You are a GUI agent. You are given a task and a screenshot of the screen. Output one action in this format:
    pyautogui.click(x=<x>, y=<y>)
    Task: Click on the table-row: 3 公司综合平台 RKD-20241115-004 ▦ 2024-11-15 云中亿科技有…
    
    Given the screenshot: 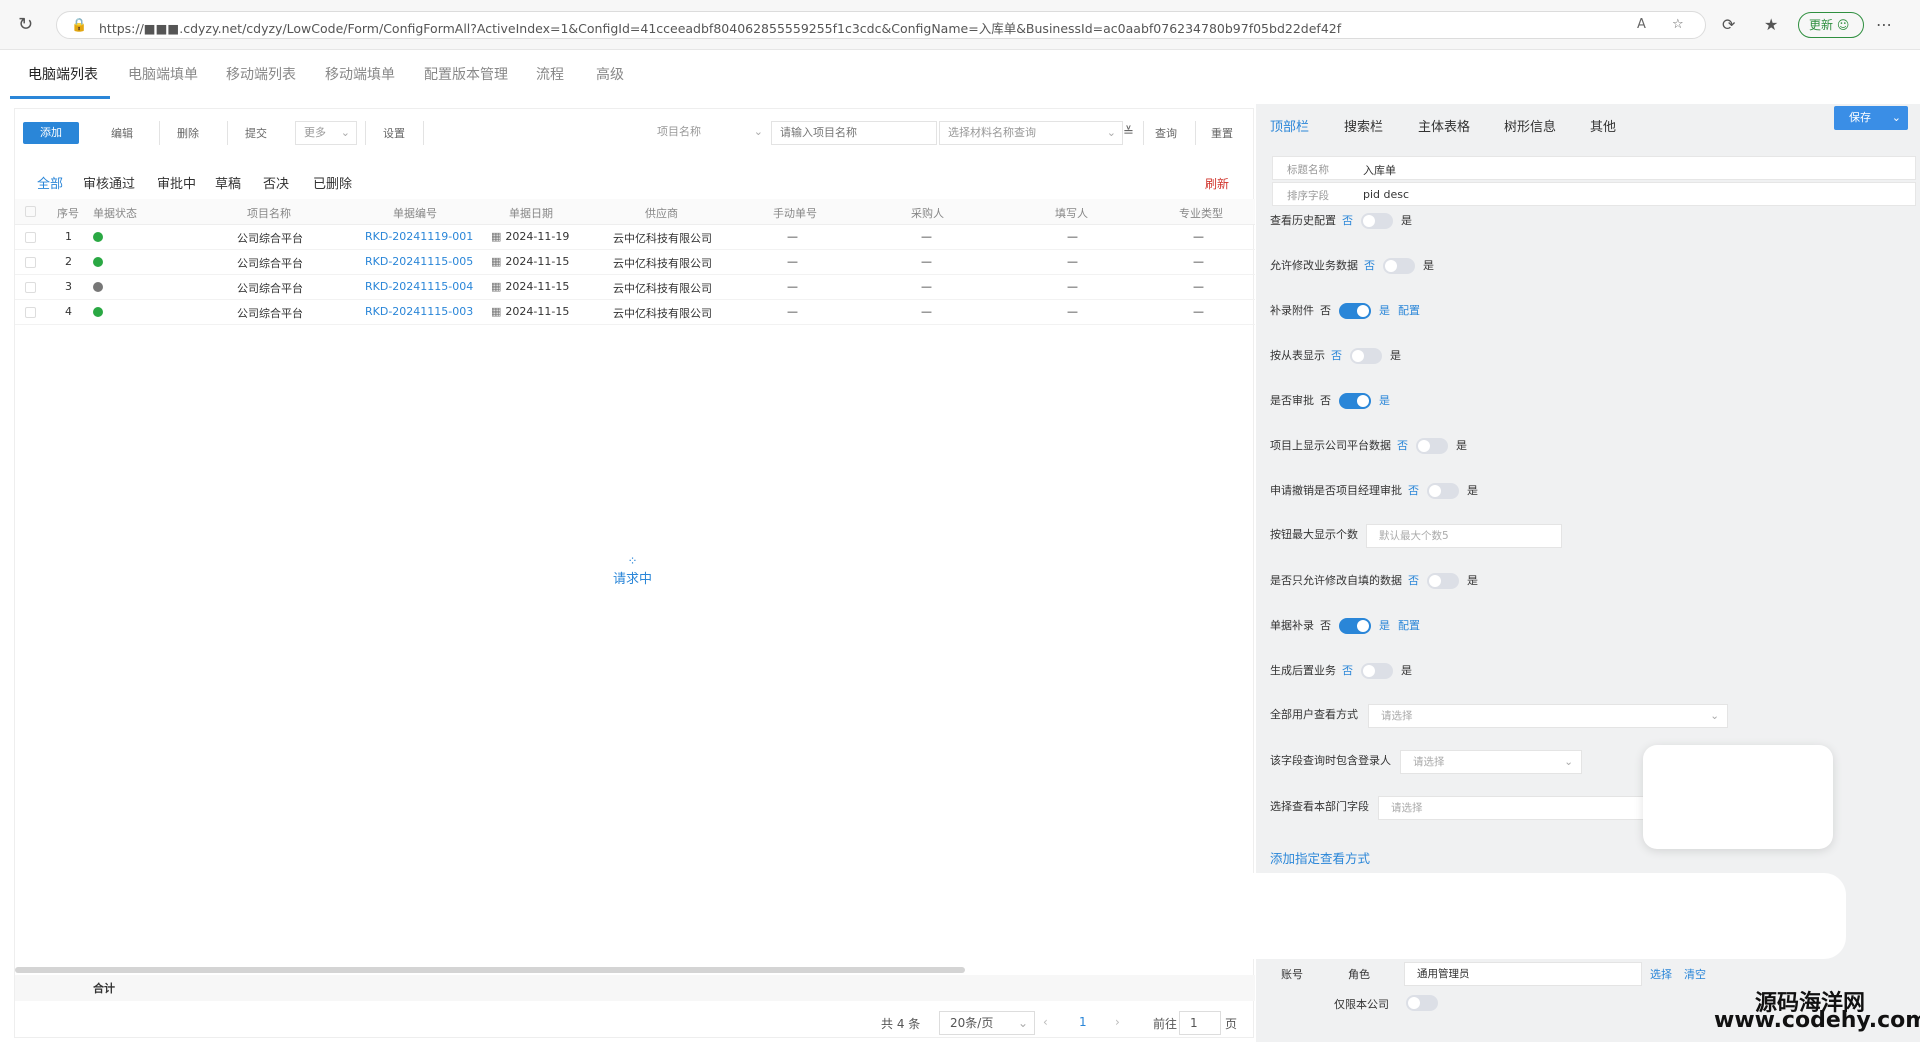 What is the action you would take?
    pyautogui.click(x=635, y=287)
    